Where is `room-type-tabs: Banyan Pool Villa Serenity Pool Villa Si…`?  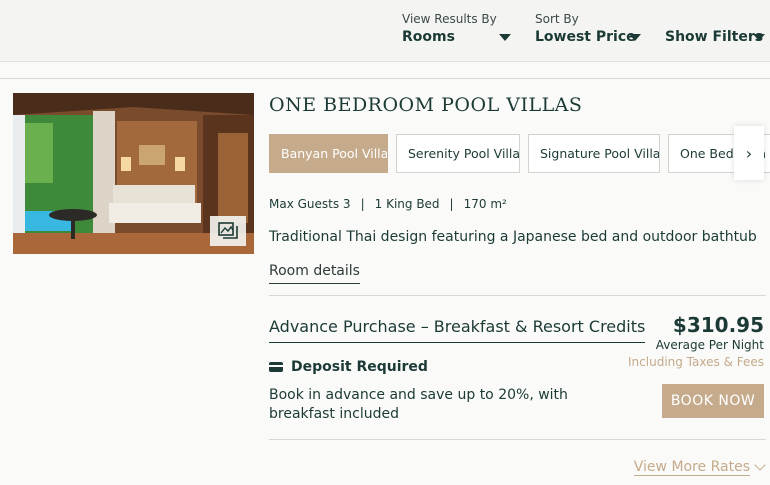 room-type-tabs: Banyan Pool Villa Serenity Pool Villa Si… is located at coordinates (519, 154).